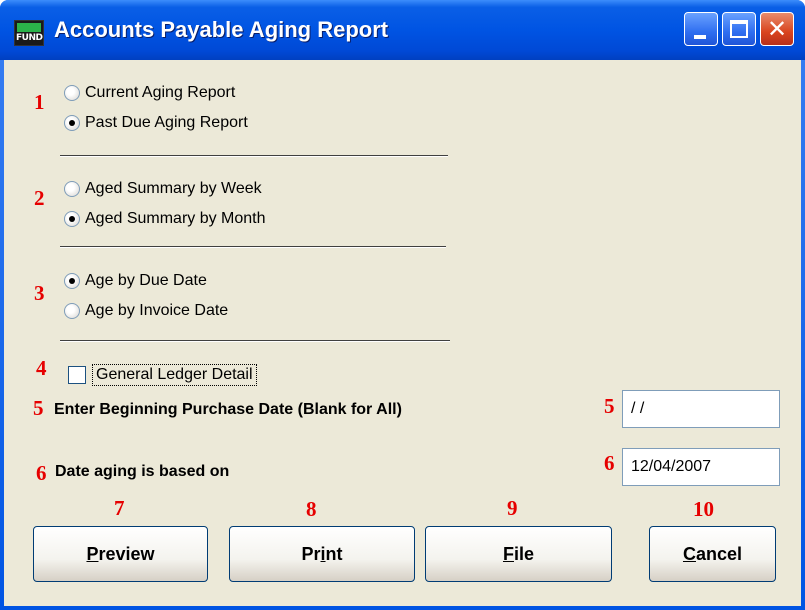 The height and width of the screenshot is (610, 805). Describe the element at coordinates (38, 408) in the screenshot. I see `marker-5: 5` at that location.